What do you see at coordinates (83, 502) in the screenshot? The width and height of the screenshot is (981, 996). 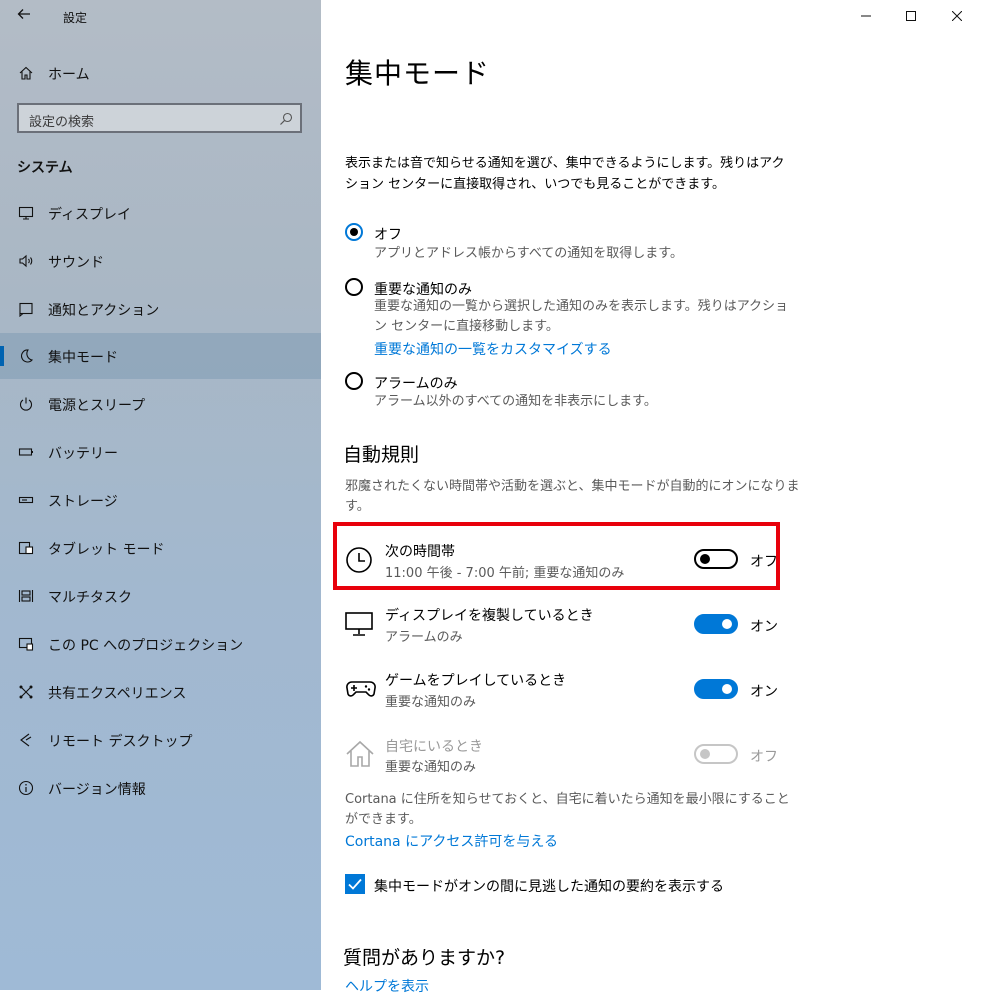 I see `sidebar-item-label: ストレージ` at bounding box center [83, 502].